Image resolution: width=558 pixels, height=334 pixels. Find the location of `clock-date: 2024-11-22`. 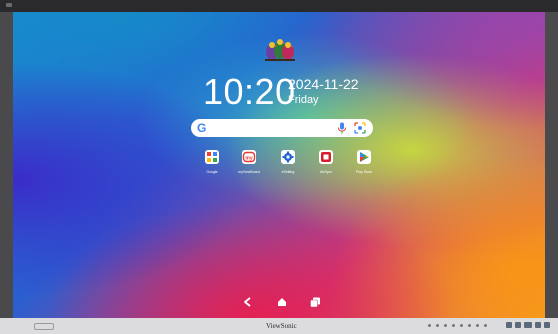

clock-date: 2024-11-22 is located at coordinates (323, 84).